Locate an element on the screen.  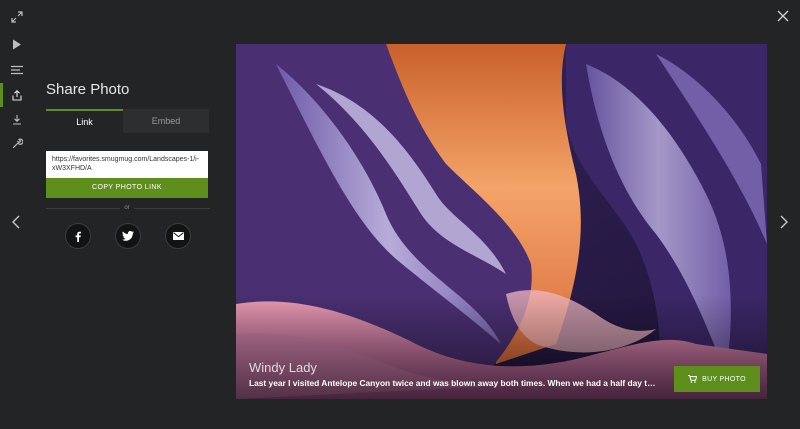
share-button is located at coordinates (17, 95).